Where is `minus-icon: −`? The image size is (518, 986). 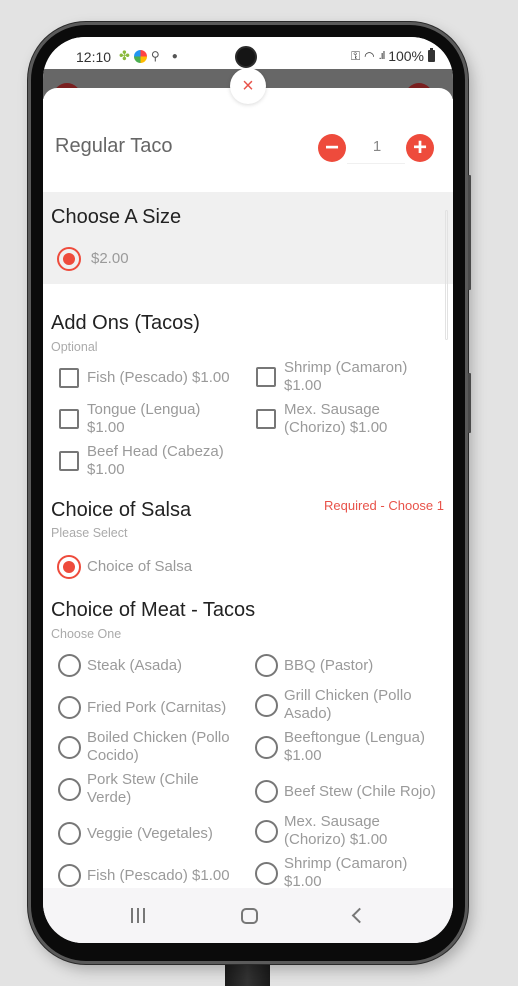 minus-icon: − is located at coordinates (331, 147).